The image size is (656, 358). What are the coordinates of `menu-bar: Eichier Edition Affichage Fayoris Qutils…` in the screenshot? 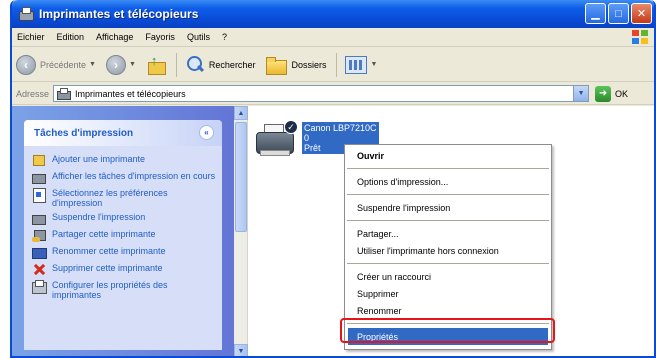 It's located at (333, 37).